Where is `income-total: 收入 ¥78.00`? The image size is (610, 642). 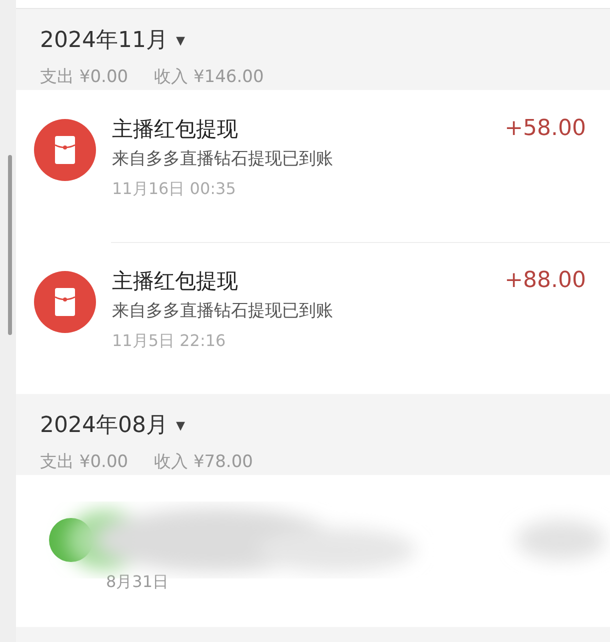 income-total: 收入 ¥78.00 is located at coordinates (203, 462).